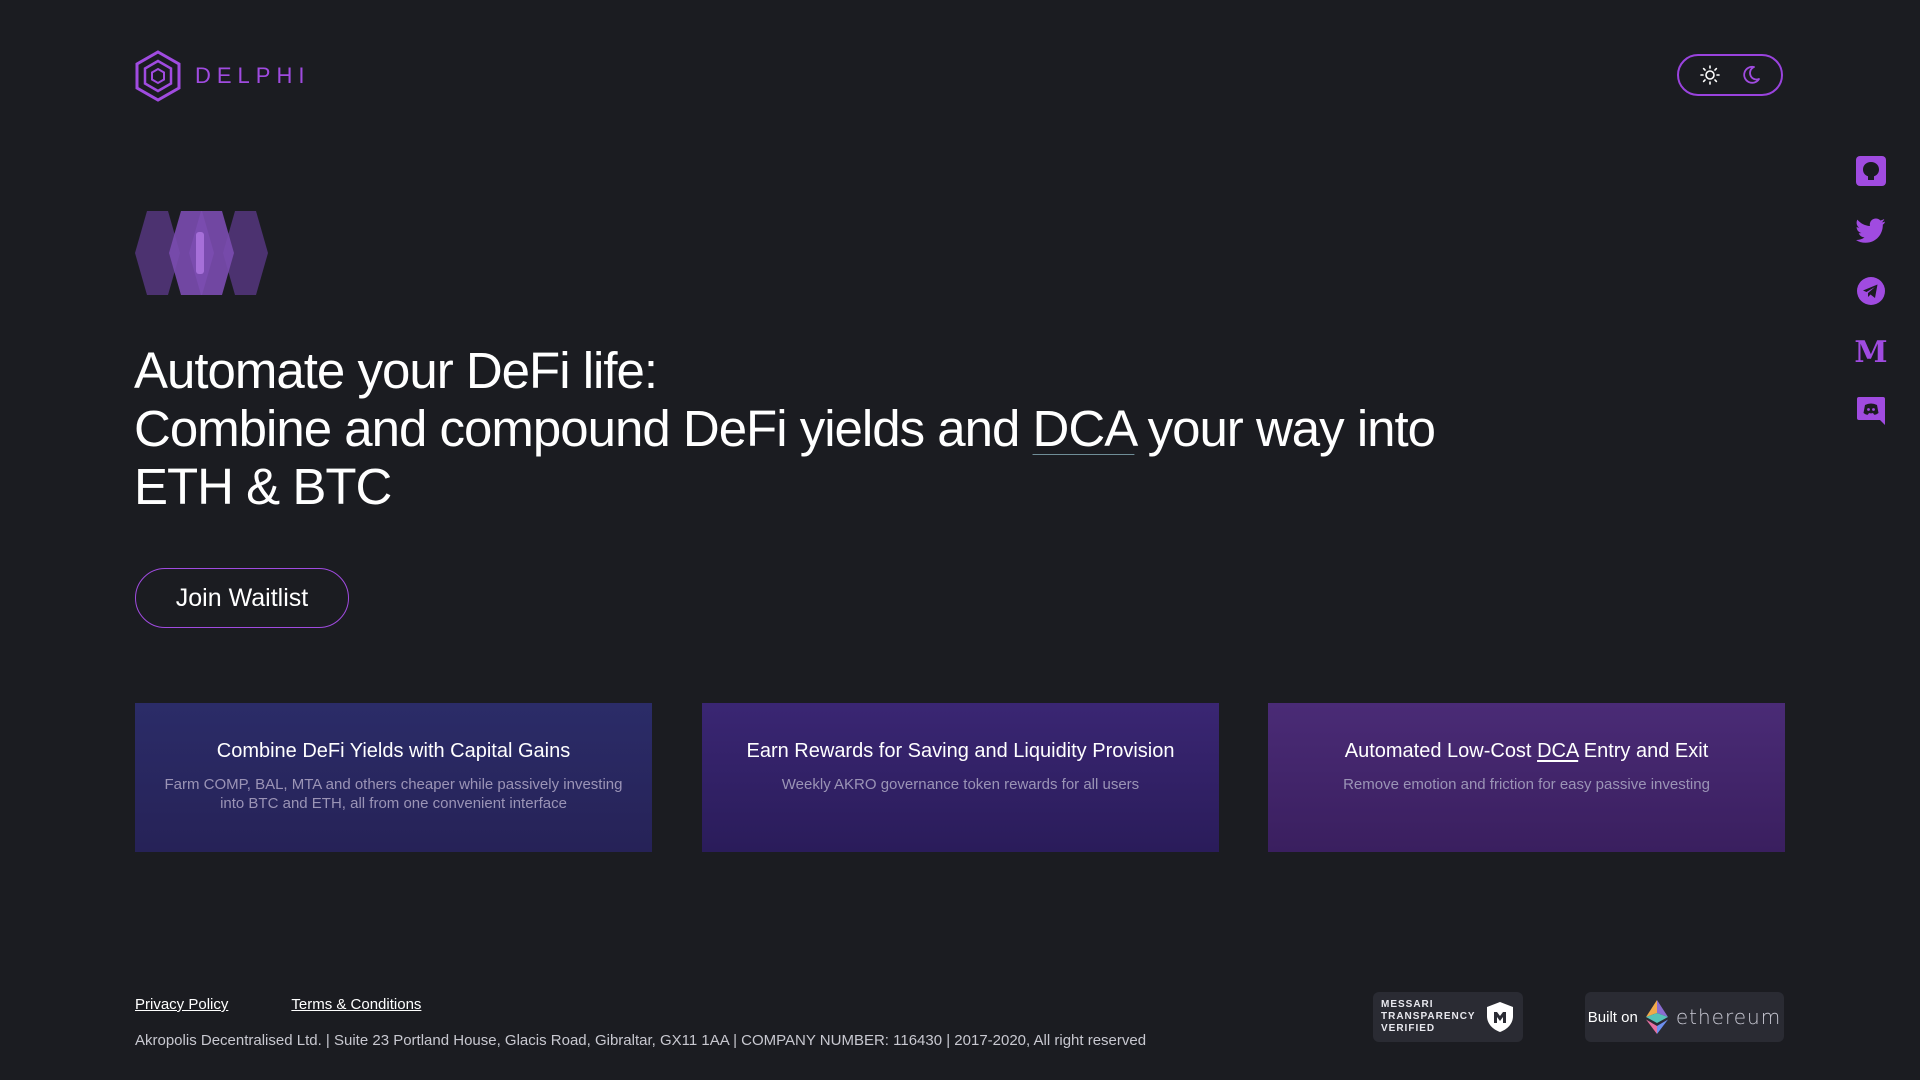  Describe the element at coordinates (1656, 1017) in the screenshot. I see `ethereum-icon` at that location.